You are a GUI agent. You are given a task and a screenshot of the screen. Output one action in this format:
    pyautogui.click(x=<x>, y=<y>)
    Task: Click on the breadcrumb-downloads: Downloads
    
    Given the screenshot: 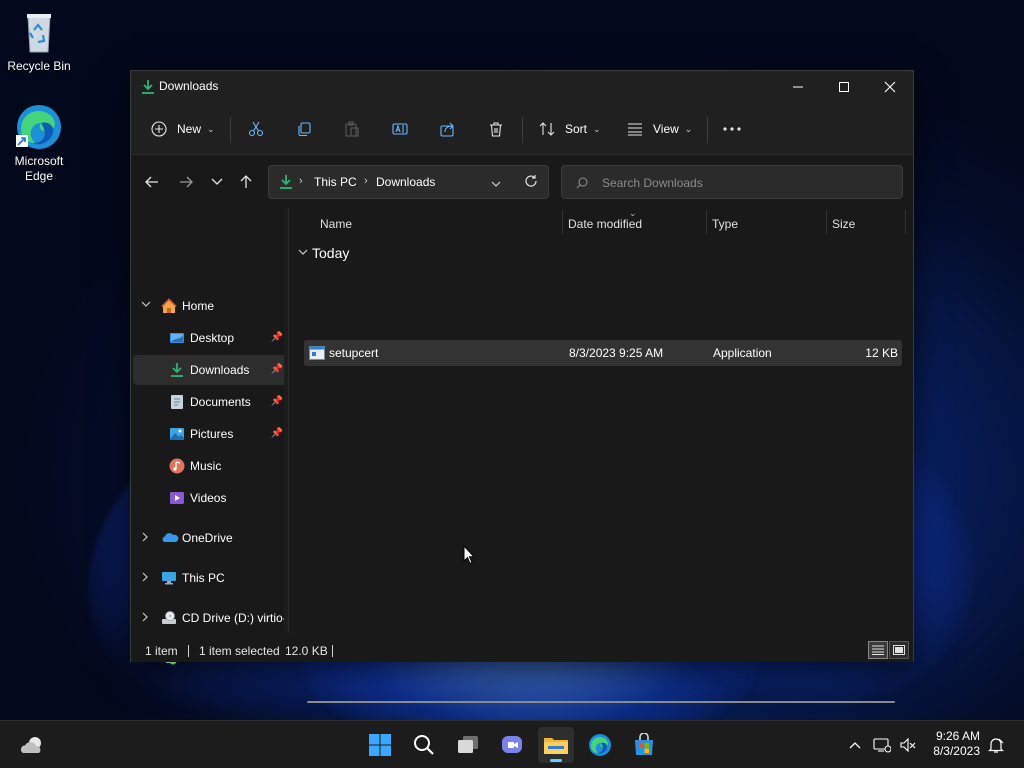 What is the action you would take?
    pyautogui.click(x=405, y=182)
    